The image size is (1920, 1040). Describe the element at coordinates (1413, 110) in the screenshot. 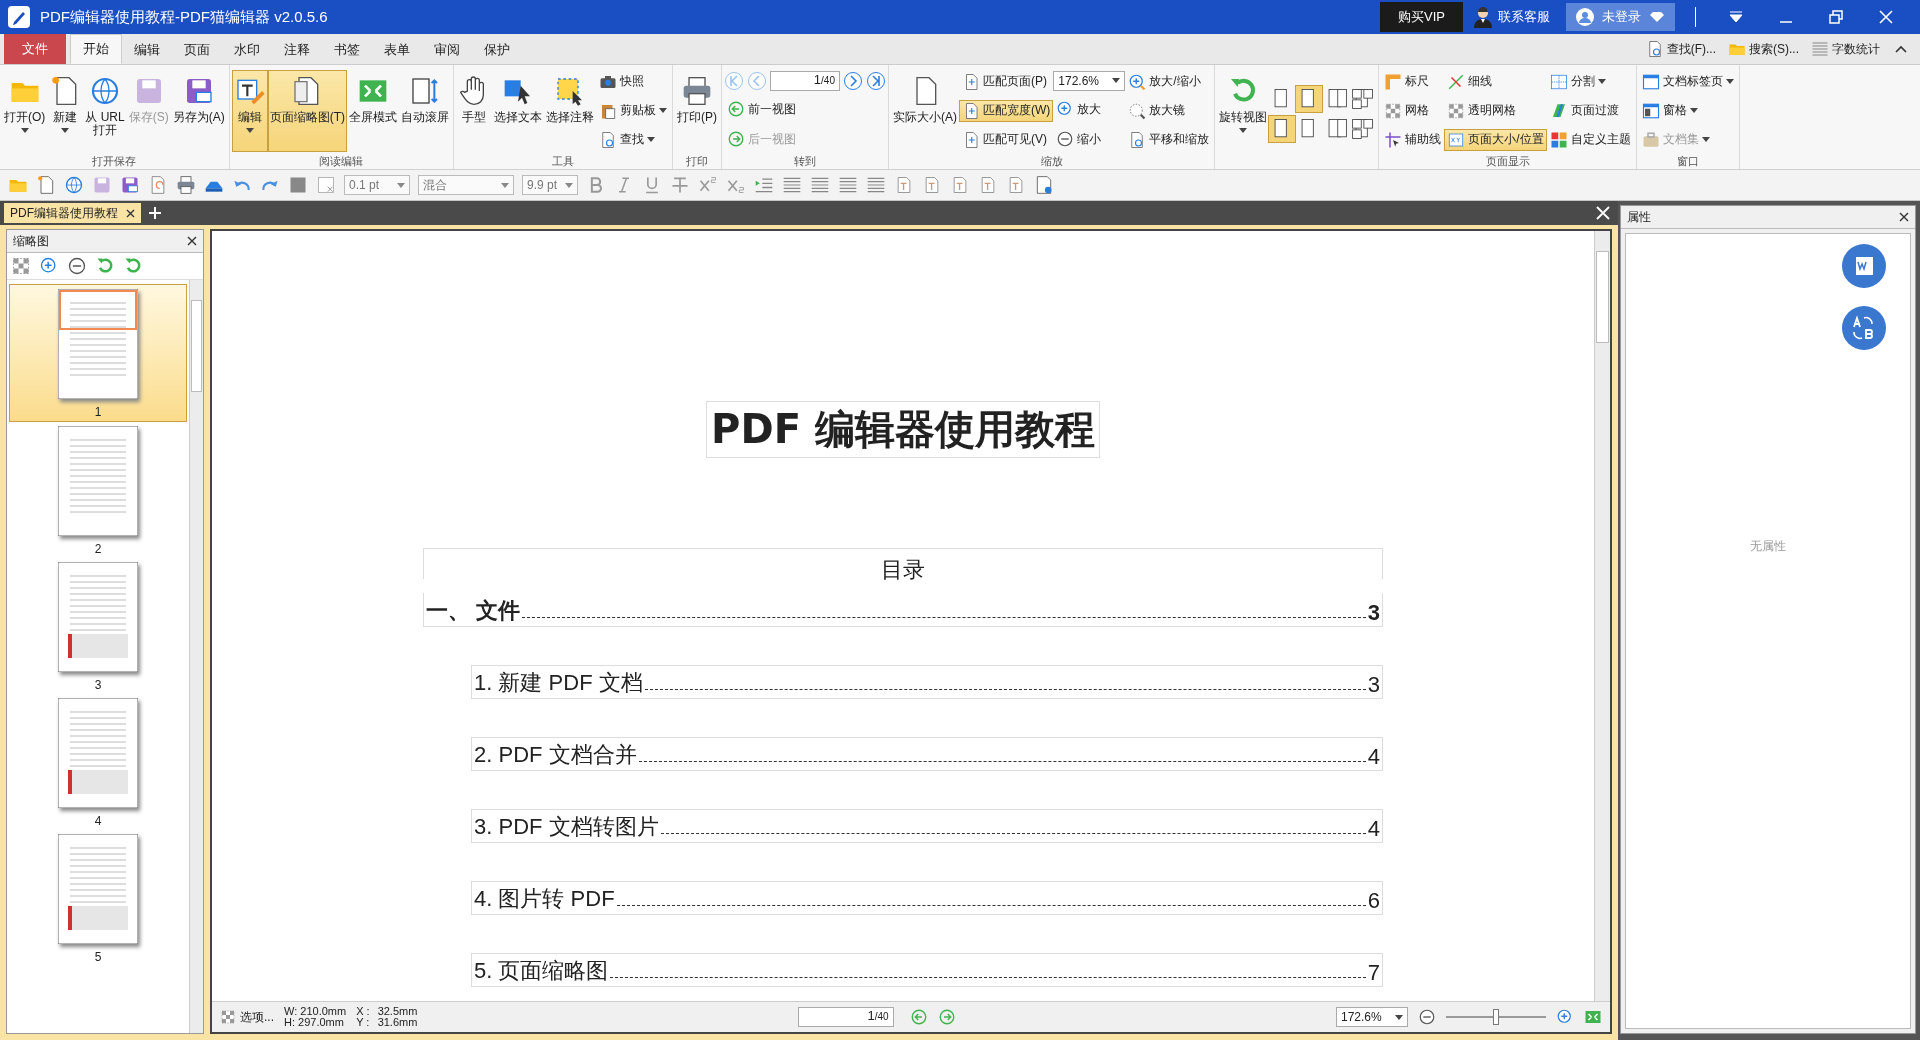

I see `ribbon-button: 网格` at that location.